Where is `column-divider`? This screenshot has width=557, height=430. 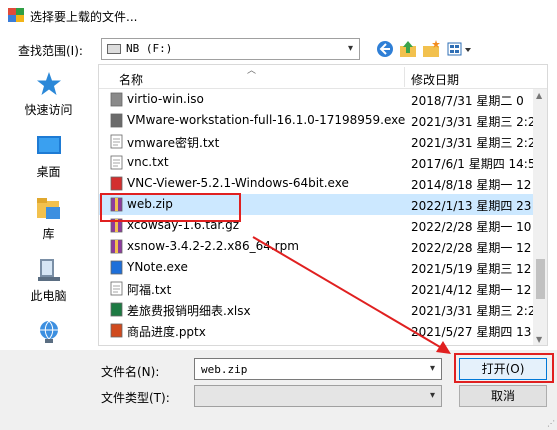 column-divider is located at coordinates (404, 77).